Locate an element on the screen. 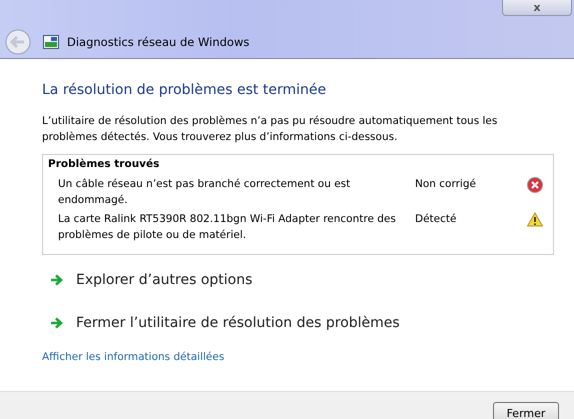 This screenshot has height=419, width=574. problem-text: Un câble réseau n’est pas branché correctement ou est endommagé. is located at coordinates (205, 192).